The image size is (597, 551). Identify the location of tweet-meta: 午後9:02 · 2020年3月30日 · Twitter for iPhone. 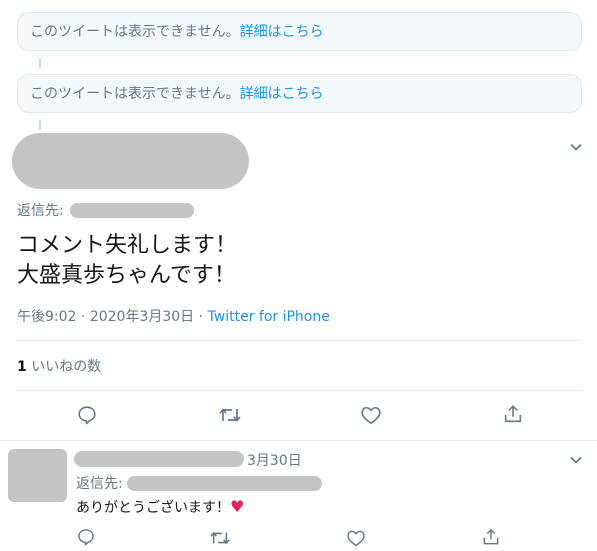
(173, 317).